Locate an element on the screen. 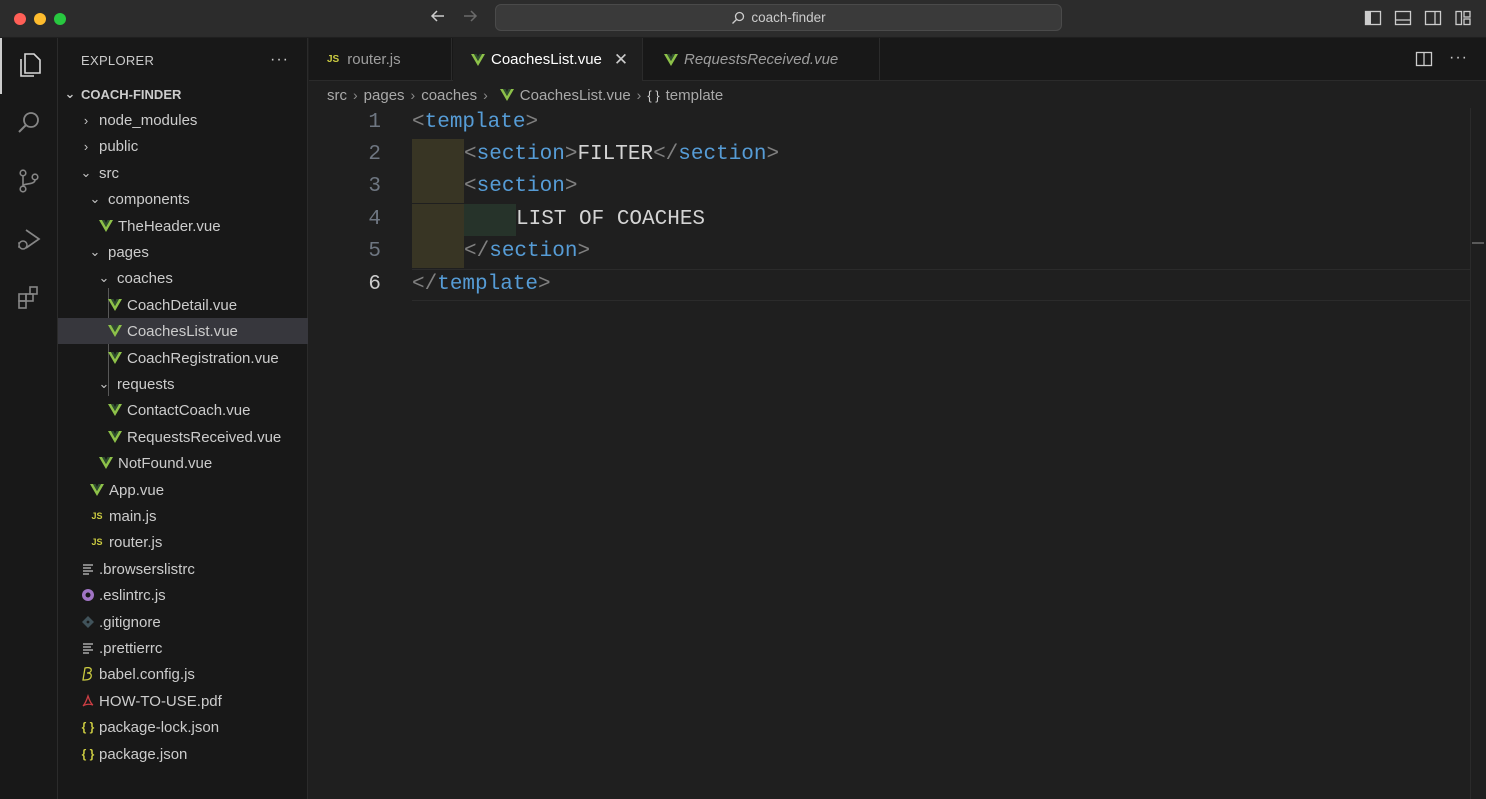 Image resolution: width=1486 pixels, height=799 pixels. tab-requestsreceived-vue: RequestsReceived.vue is located at coordinates (762, 59).